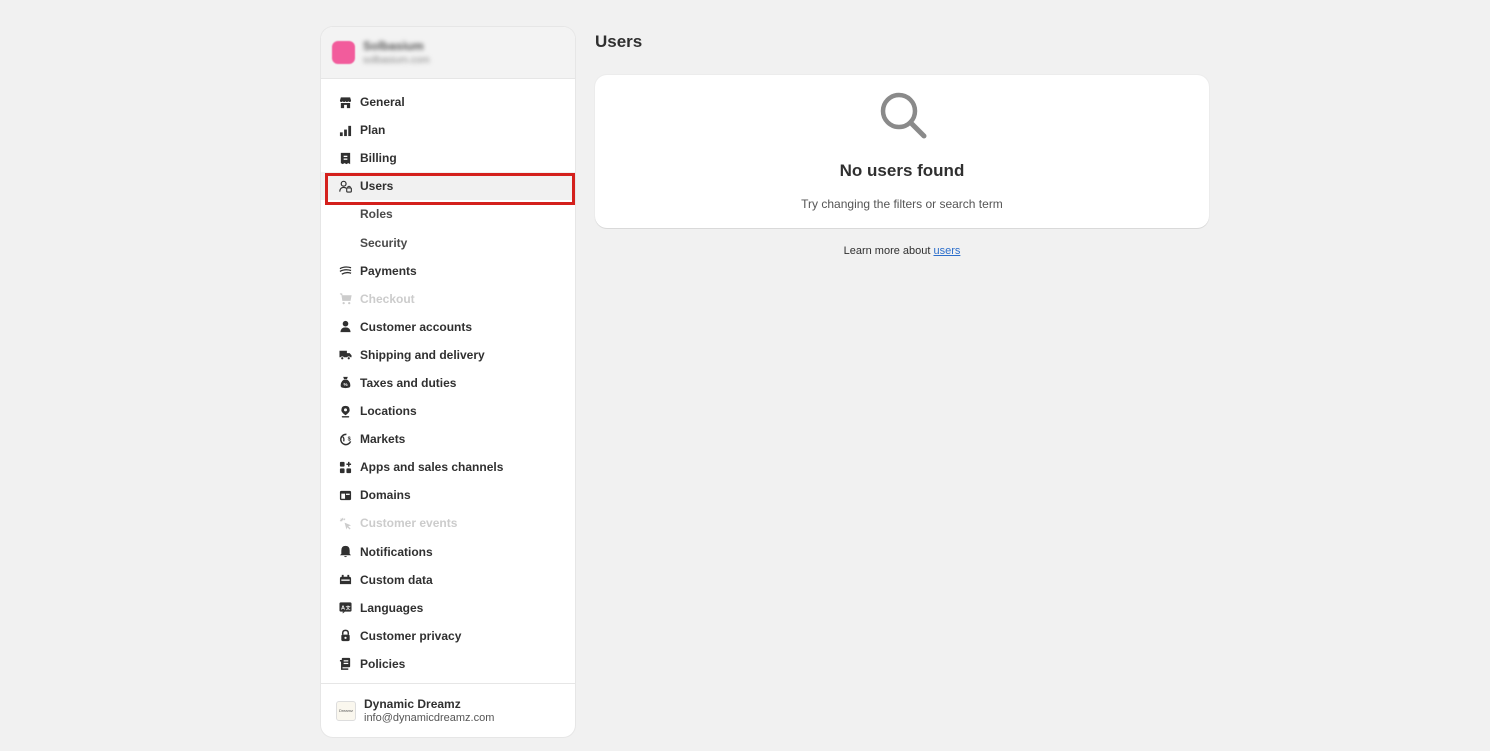 Image resolution: width=1490 pixels, height=751 pixels. Describe the element at coordinates (345, 664) in the screenshot. I see `policy-icon` at that location.